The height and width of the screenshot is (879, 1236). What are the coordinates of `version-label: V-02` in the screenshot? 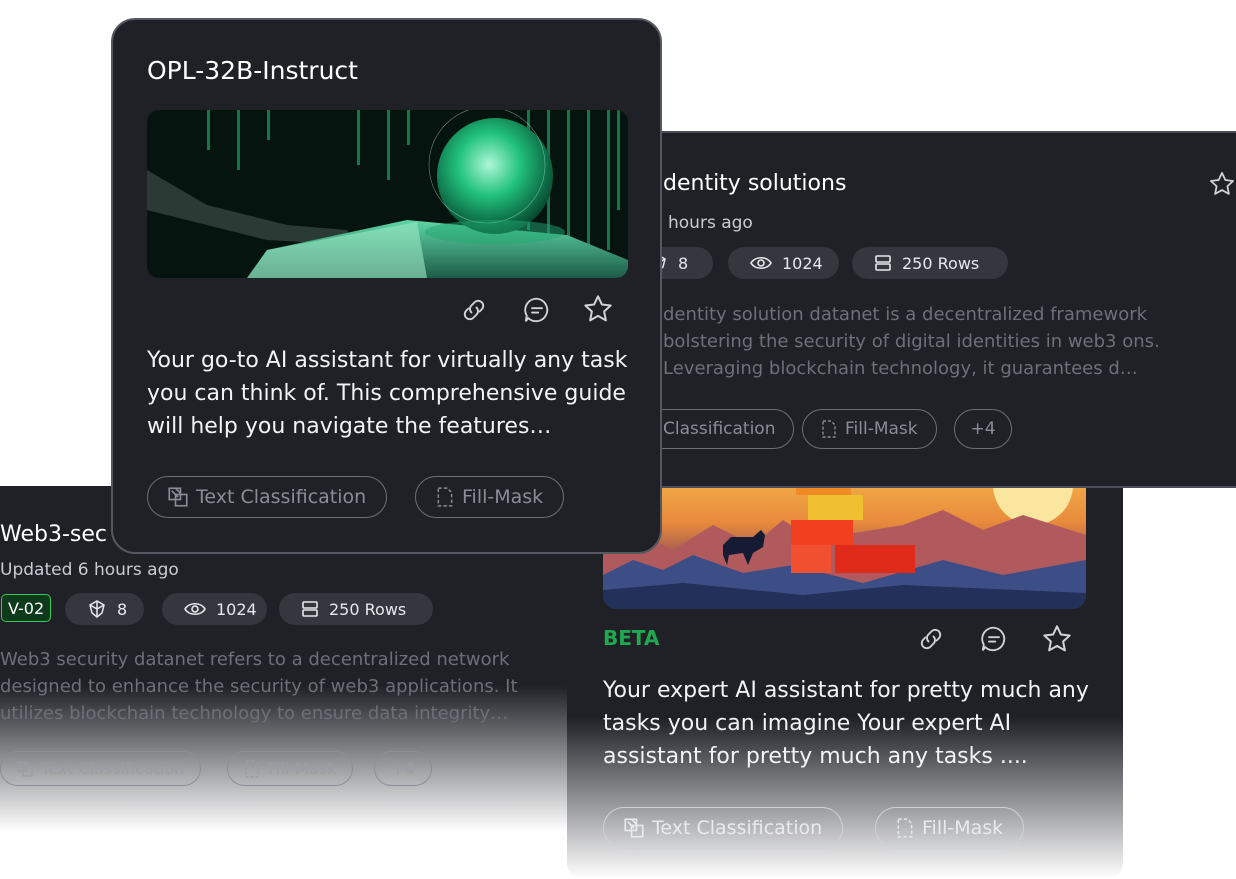 It's located at (26, 608).